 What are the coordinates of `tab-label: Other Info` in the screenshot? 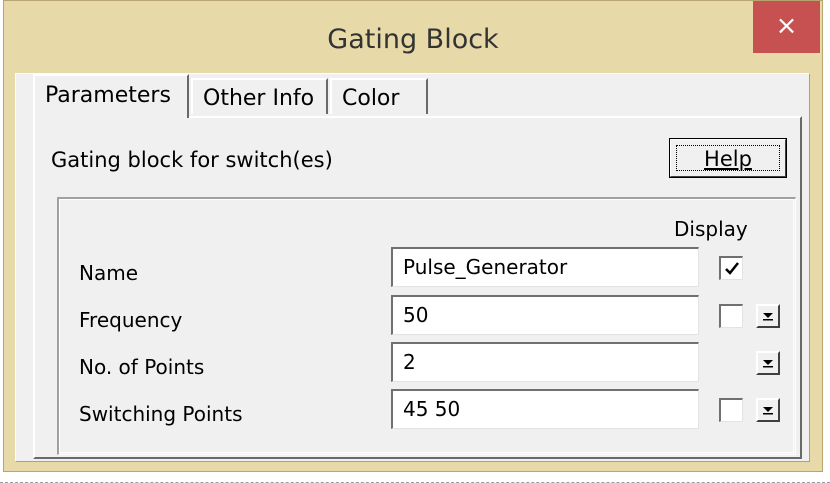 It's located at (259, 98).